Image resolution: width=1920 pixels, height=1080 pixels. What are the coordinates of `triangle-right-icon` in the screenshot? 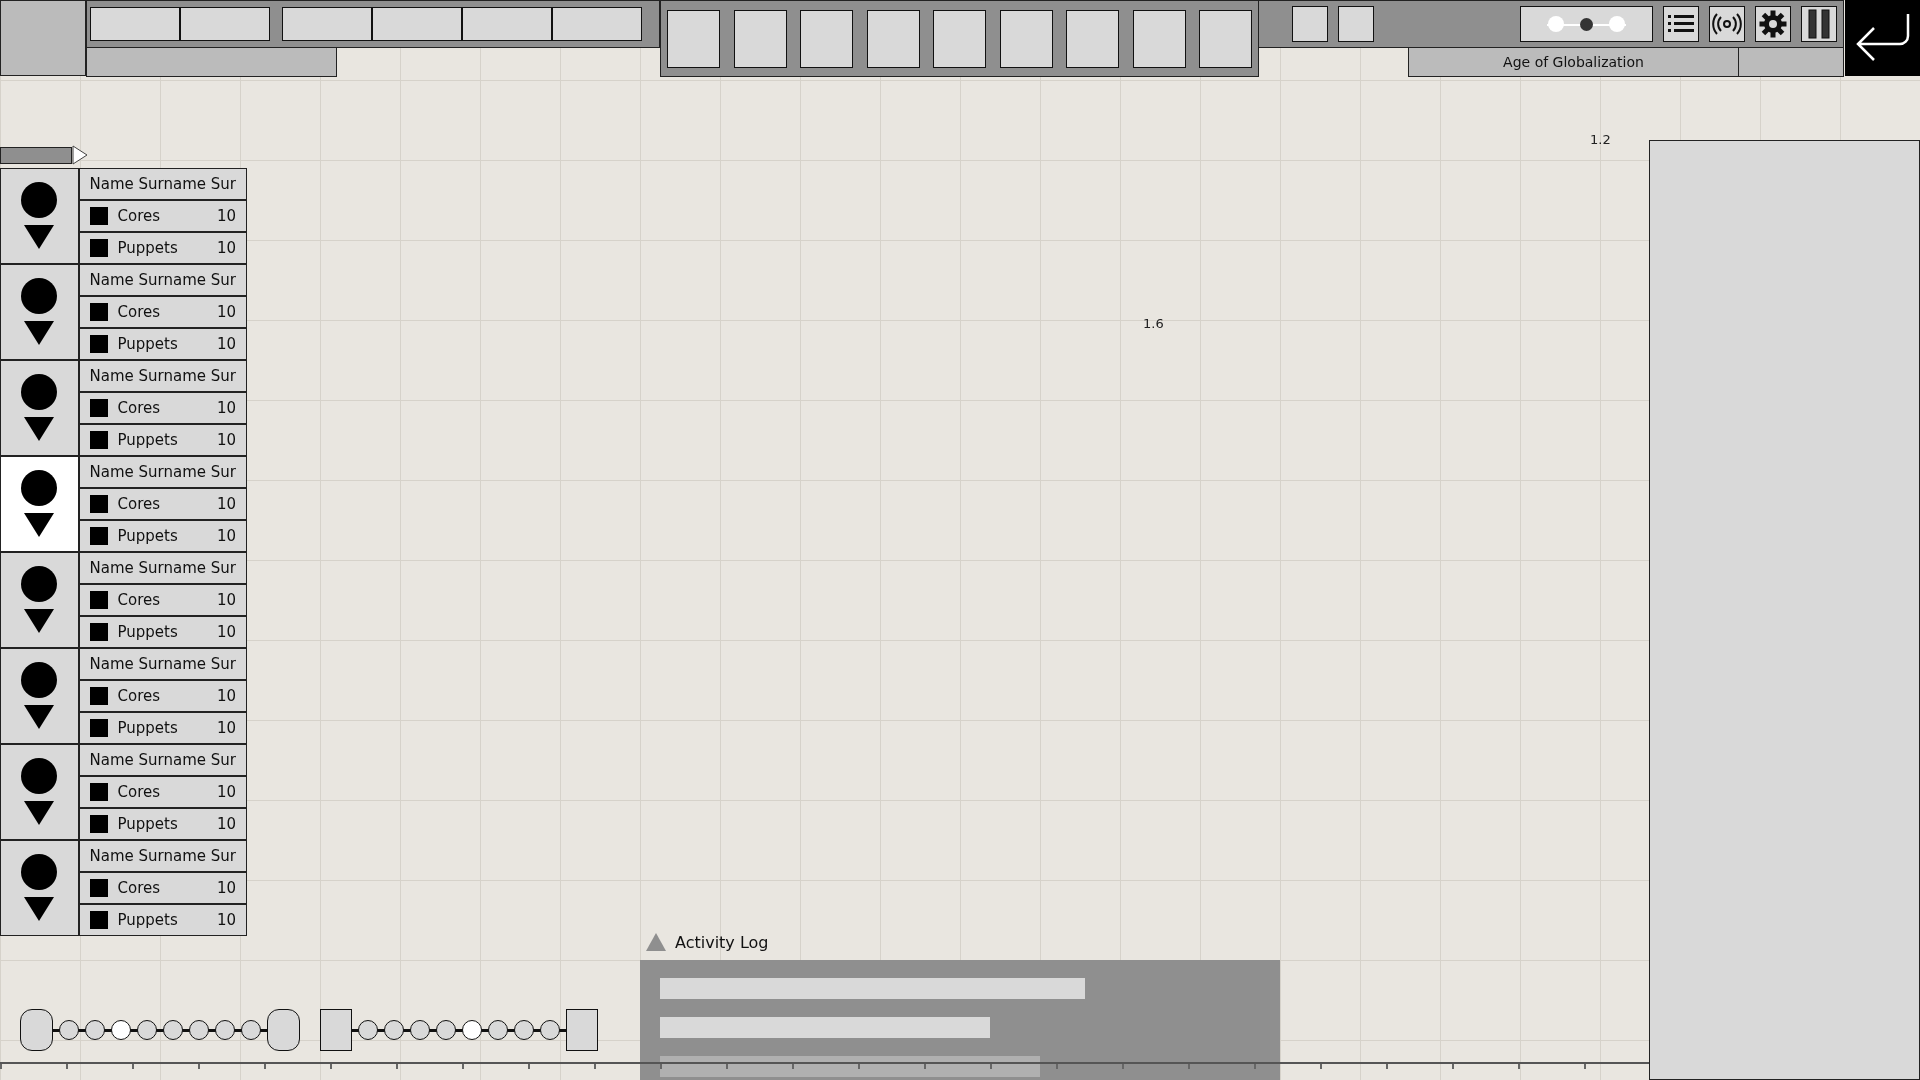 It's located at (80, 155).